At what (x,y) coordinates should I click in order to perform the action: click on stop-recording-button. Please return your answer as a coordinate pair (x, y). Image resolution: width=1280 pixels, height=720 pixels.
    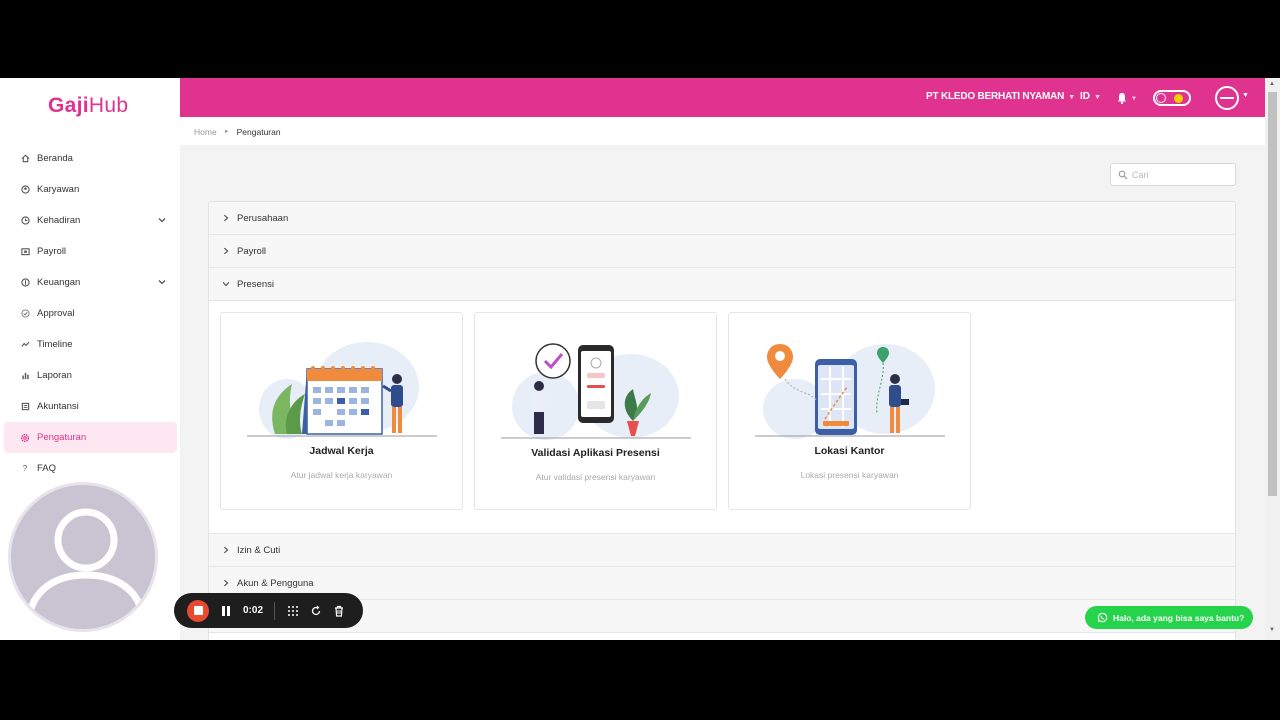
    Looking at the image, I should click on (198, 610).